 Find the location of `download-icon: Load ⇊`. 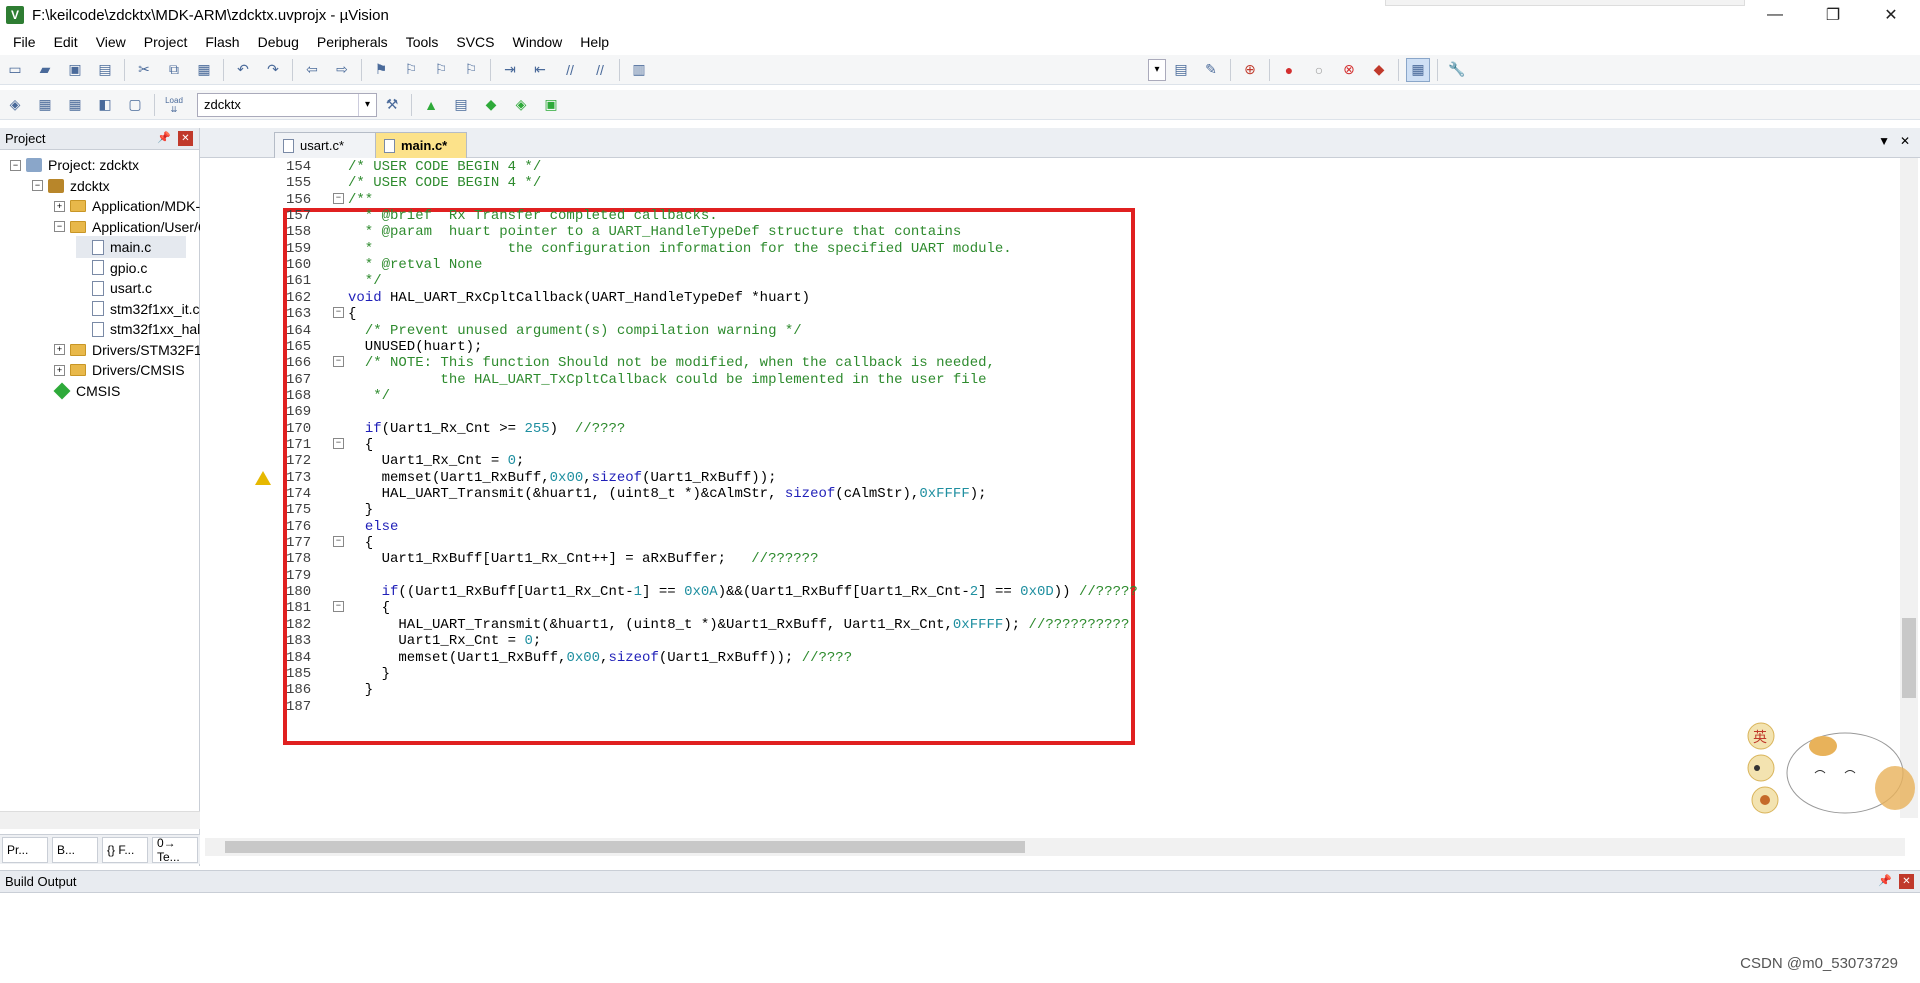

download-icon: Load ⇊ is located at coordinates (174, 105).